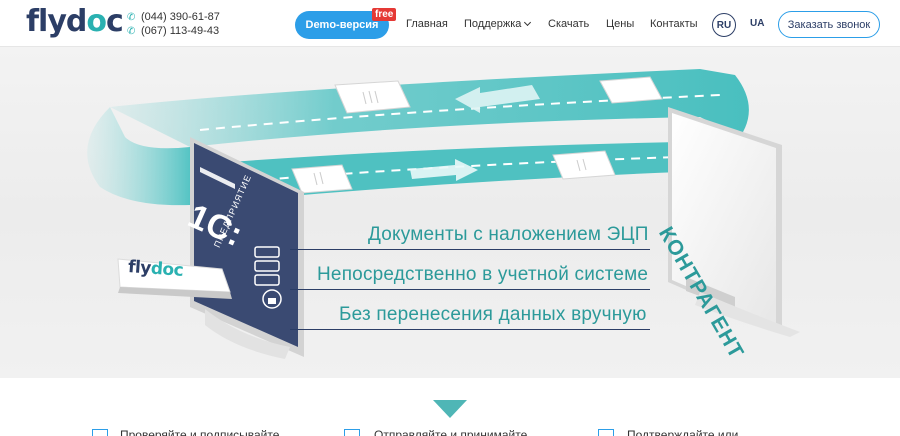 The width and height of the screenshot is (900, 436). Describe the element at coordinates (451, 432) in the screenshot. I see `feature-send-receive: Отправляйте и принимайте` at that location.